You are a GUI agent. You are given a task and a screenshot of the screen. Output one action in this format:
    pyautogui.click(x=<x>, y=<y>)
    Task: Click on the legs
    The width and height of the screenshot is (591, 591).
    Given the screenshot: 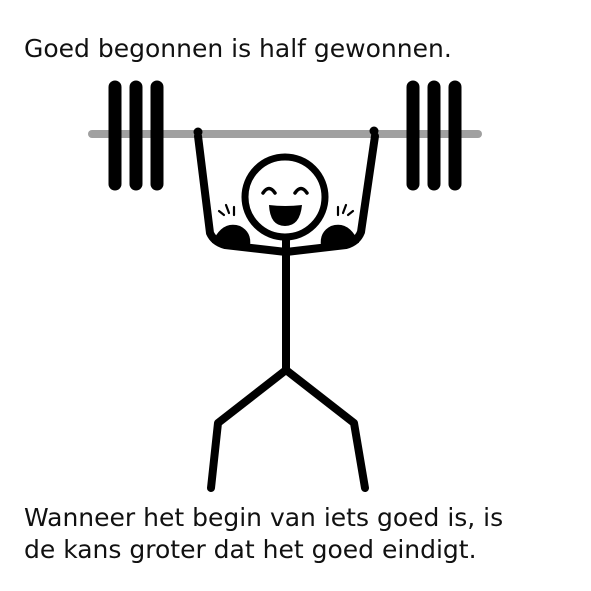 What is the action you would take?
    pyautogui.click(x=288, y=429)
    